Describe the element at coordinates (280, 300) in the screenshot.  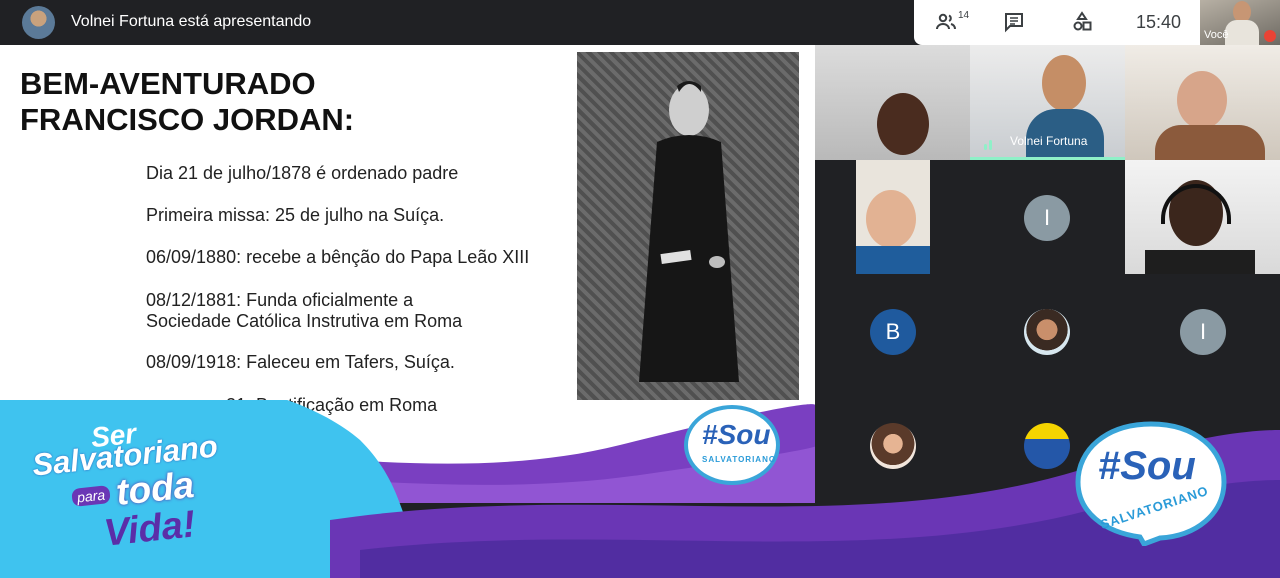
I see `slide-line: 08/12/1881: Funda oficialmente a` at that location.